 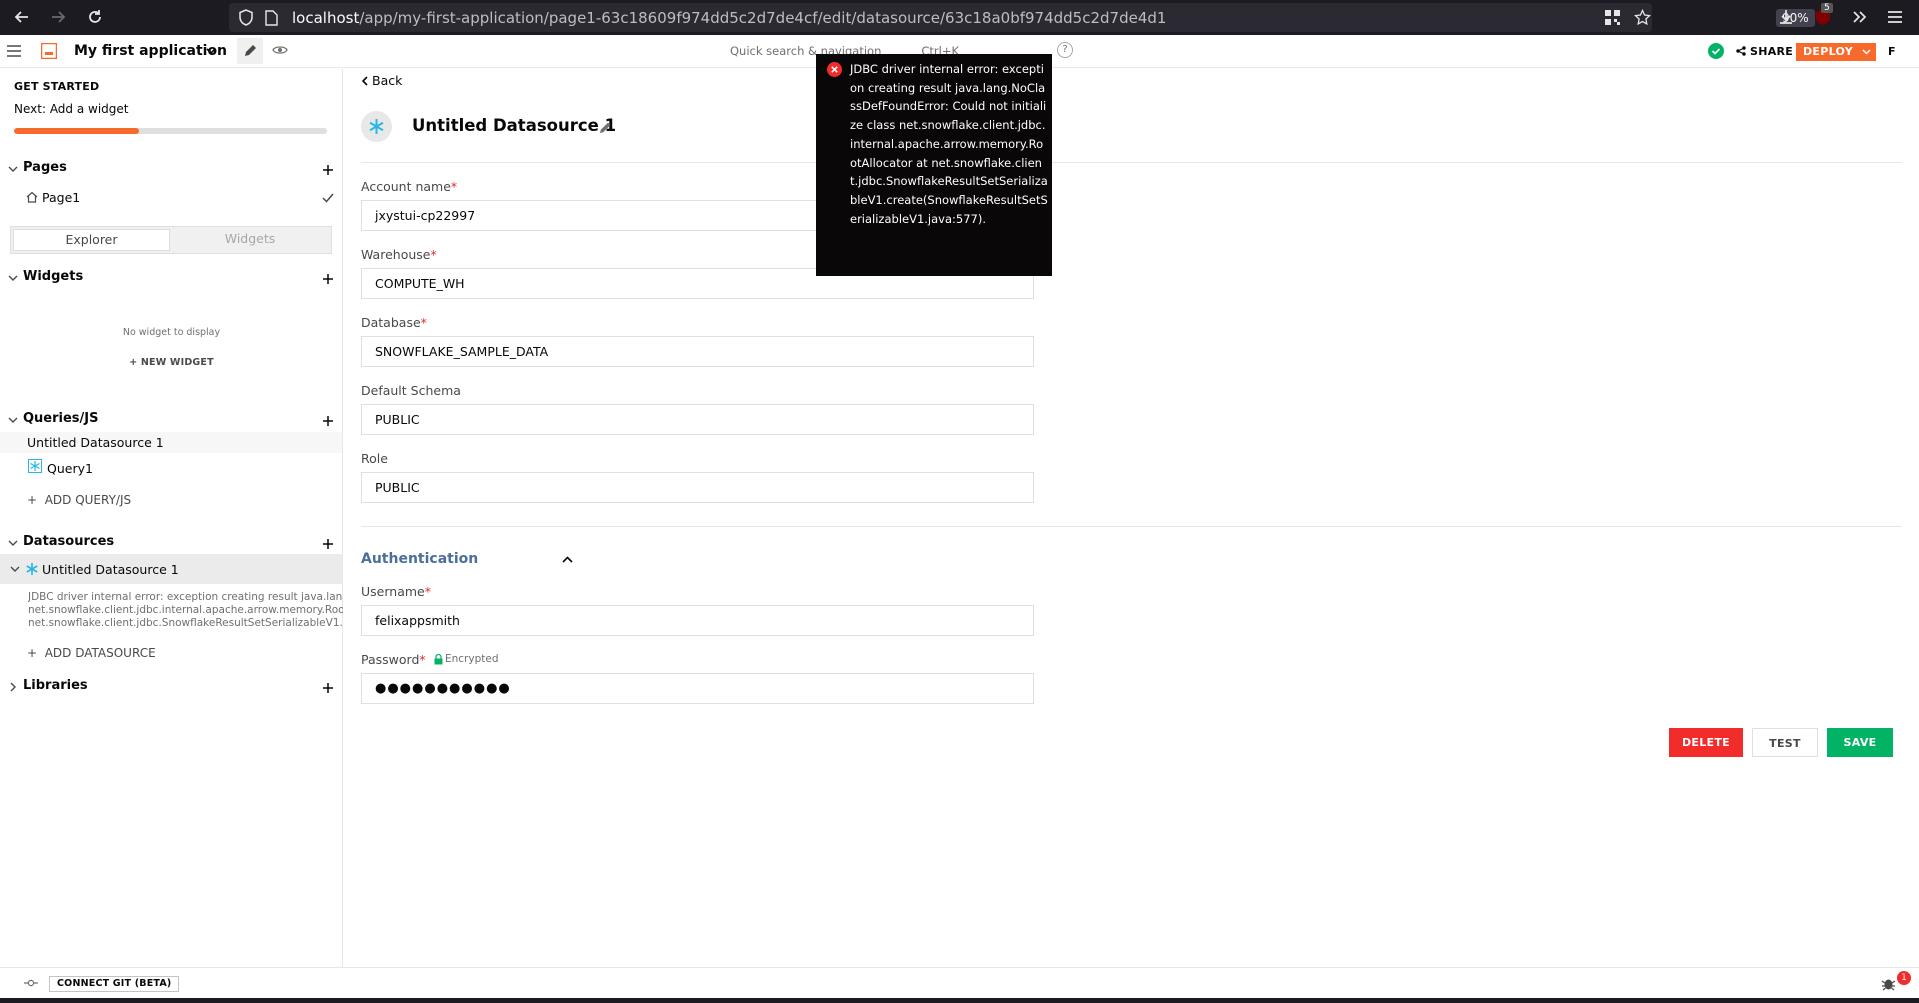 What do you see at coordinates (1836, 52) in the screenshot?
I see `deploy-button: DEPLOY` at bounding box center [1836, 52].